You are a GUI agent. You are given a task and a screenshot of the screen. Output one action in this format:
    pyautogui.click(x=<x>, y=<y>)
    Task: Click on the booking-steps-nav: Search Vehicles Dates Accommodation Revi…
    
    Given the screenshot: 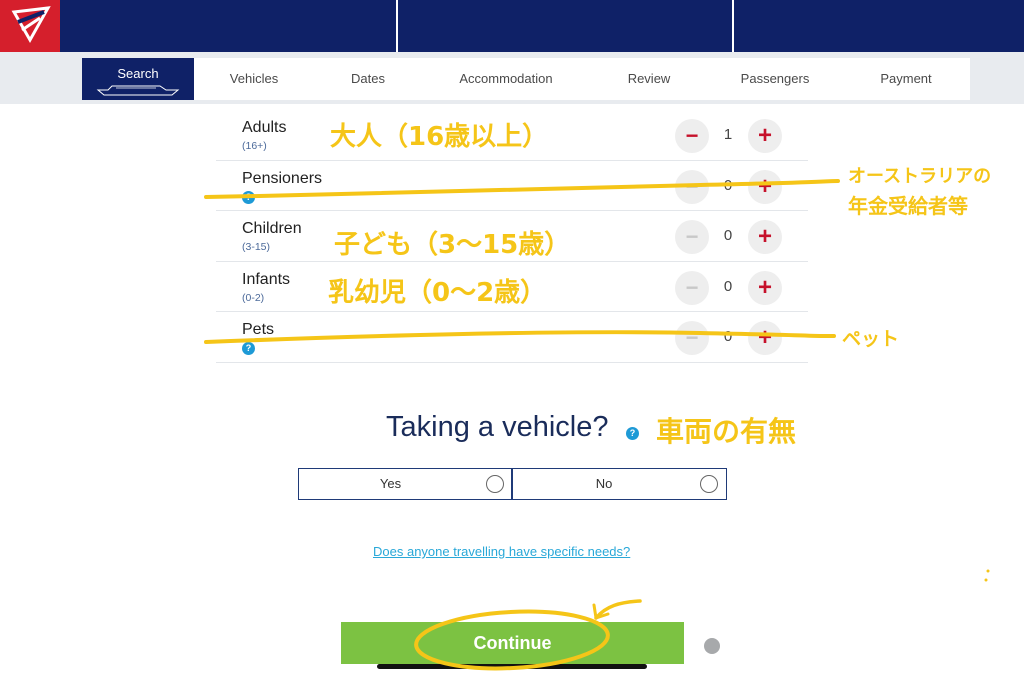 What is the action you would take?
    pyautogui.click(x=526, y=79)
    